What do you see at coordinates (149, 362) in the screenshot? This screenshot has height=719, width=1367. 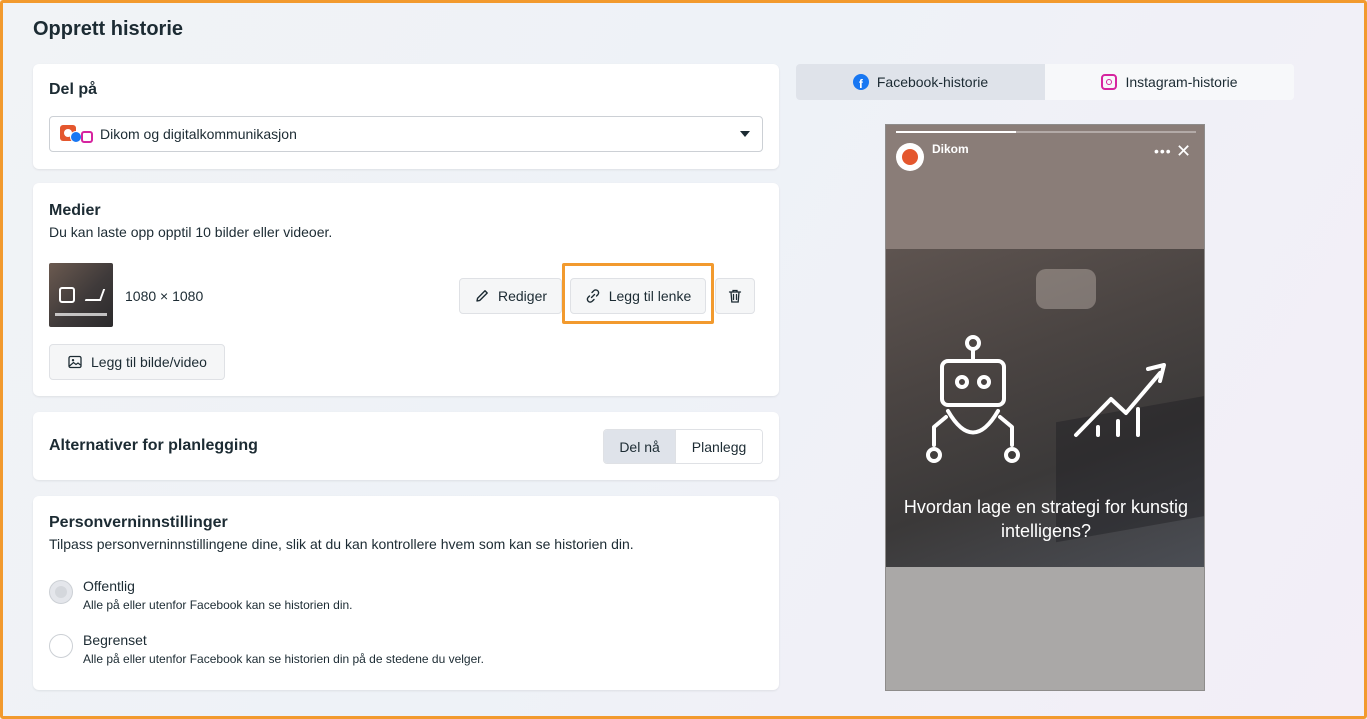 I see `add-photo-video-label: Legg til bilde/video` at bounding box center [149, 362].